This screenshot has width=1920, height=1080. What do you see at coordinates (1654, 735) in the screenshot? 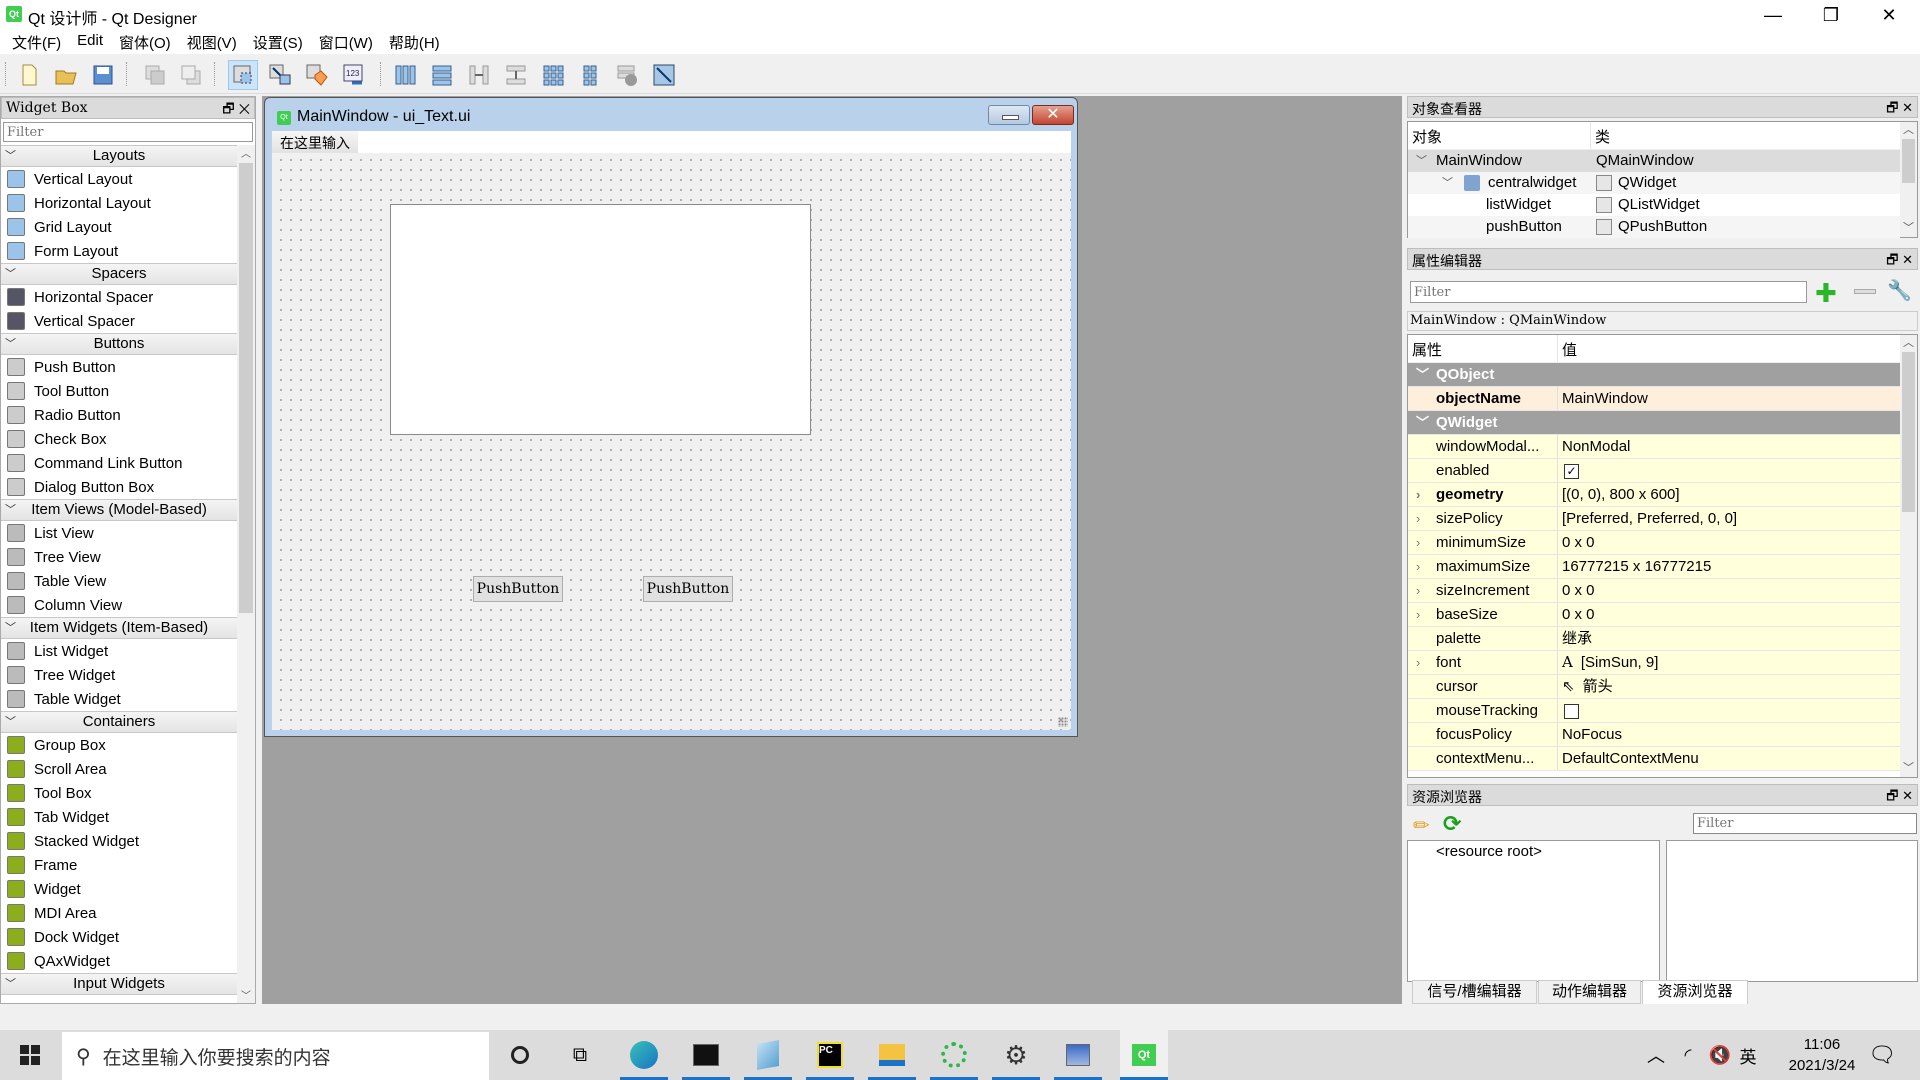
I see `property-row-focuspolicy: focusPolicy NoFocus` at bounding box center [1654, 735].